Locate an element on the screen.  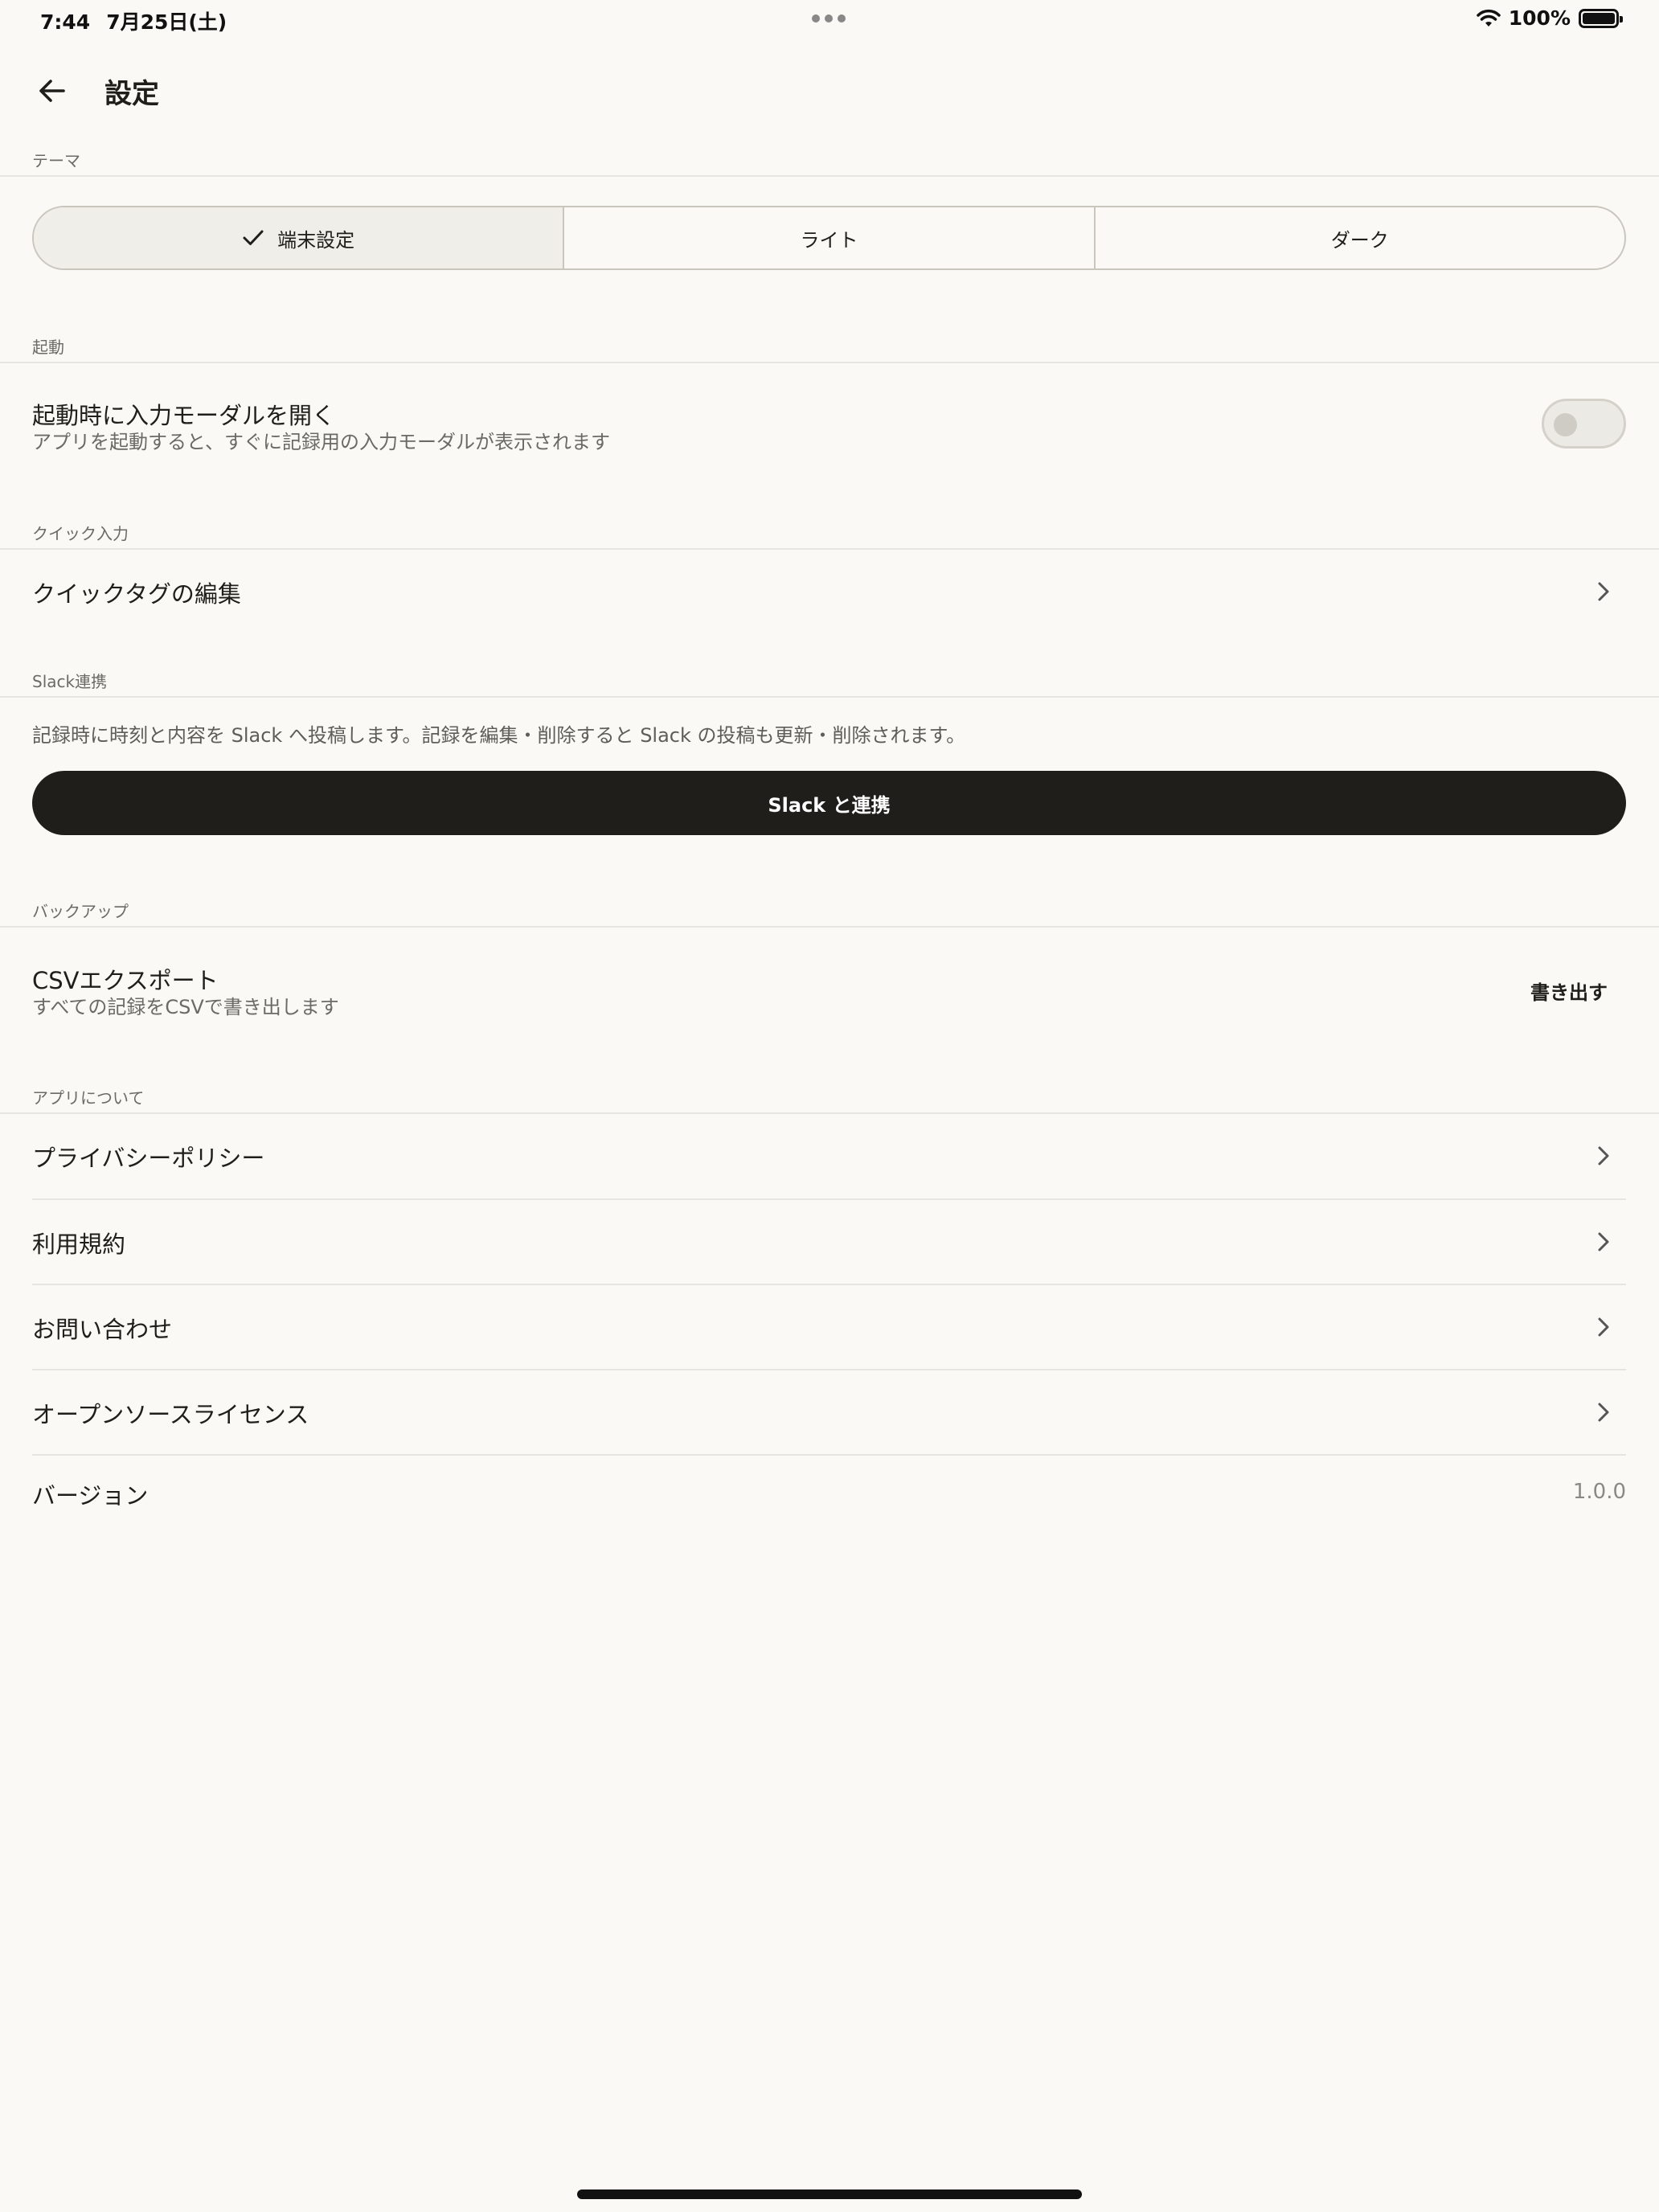
section-label-theme: テーマ is located at coordinates (56, 160).